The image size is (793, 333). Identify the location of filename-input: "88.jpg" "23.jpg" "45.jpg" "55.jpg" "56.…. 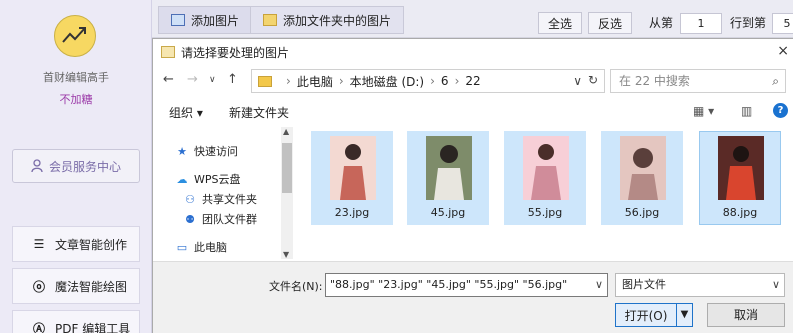
(466, 285).